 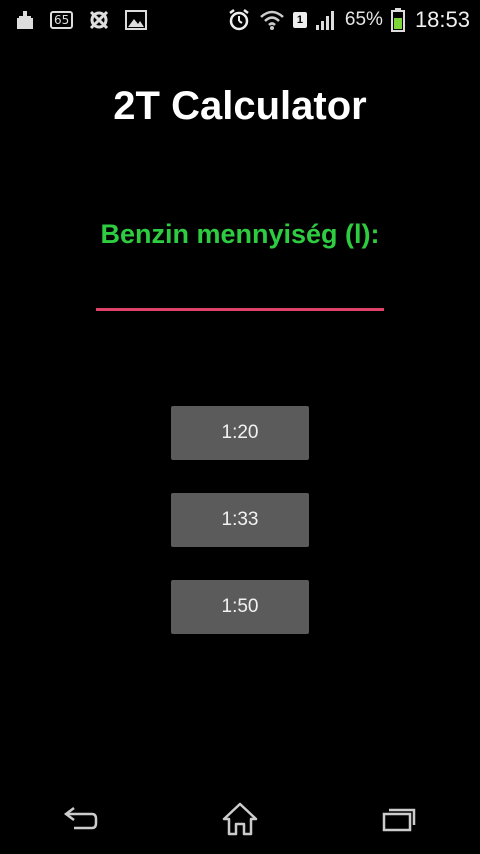 I want to click on recent-apps-button, so click(x=400, y=819).